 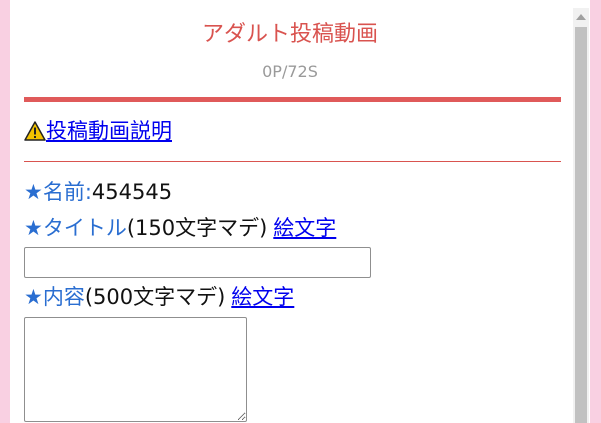 I want to click on notice-row: 投稿動画説明, so click(x=98, y=131).